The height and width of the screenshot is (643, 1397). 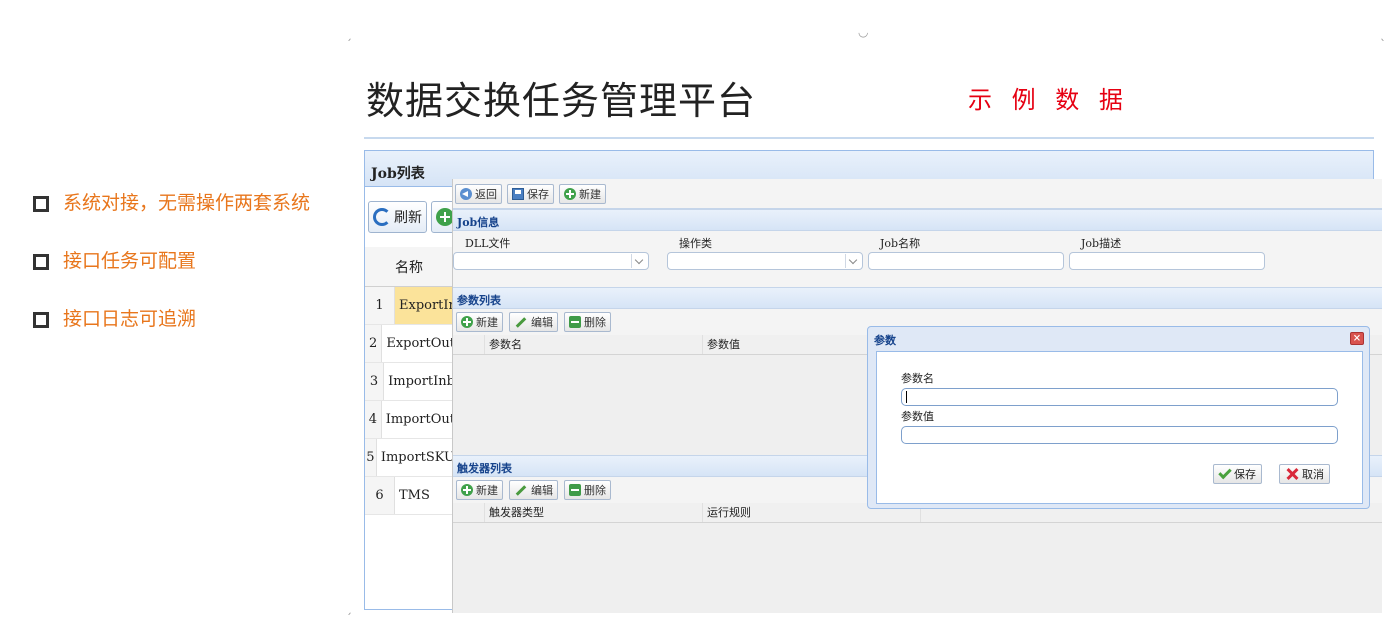 What do you see at coordinates (551, 261) in the screenshot?
I see `dll-file-select` at bounding box center [551, 261].